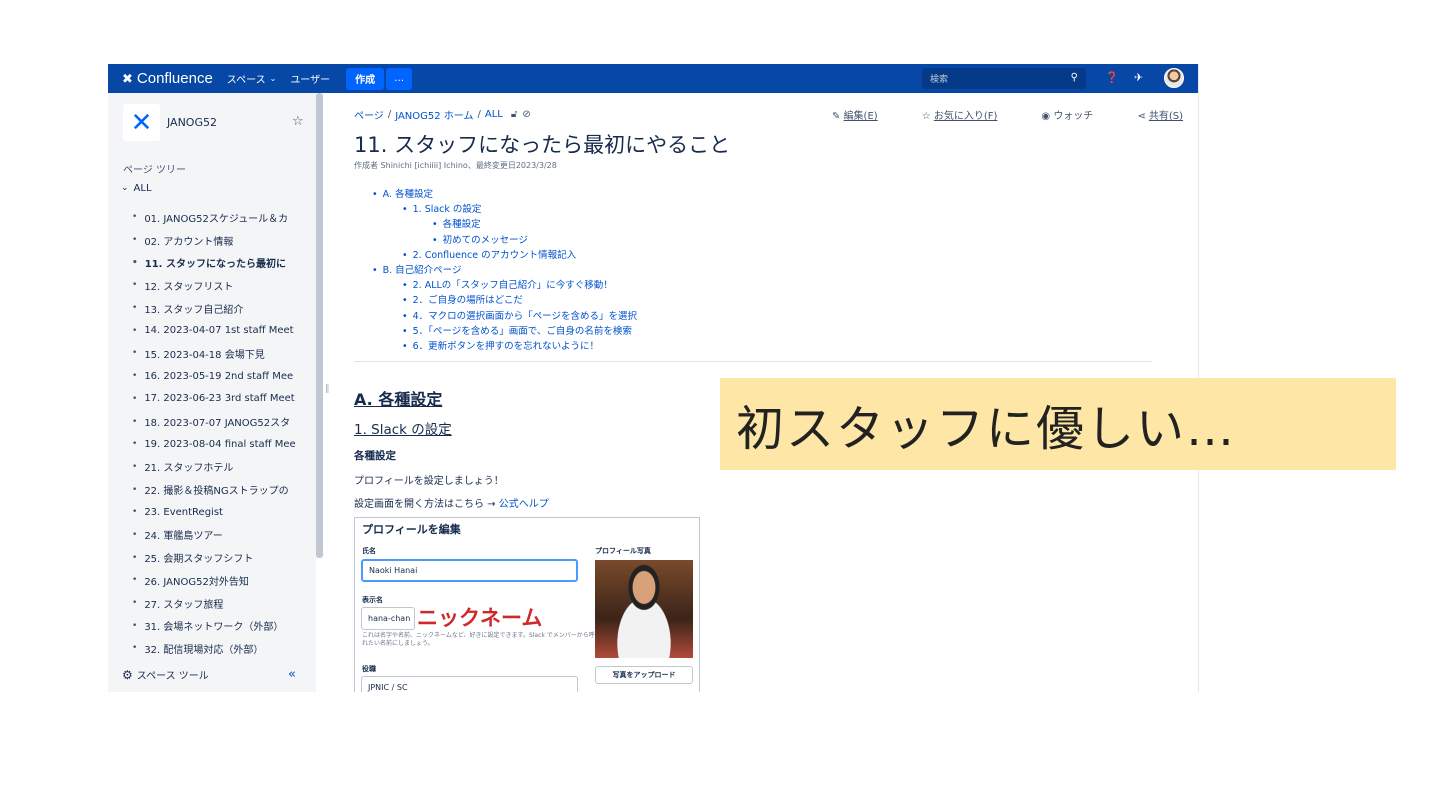 Image resolution: width=1440 pixels, height=811 pixels. I want to click on role-label: 役職, so click(369, 669).